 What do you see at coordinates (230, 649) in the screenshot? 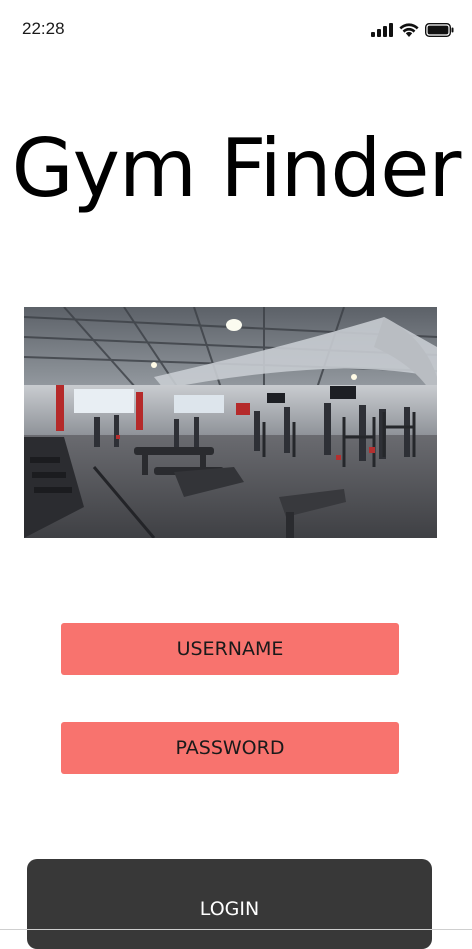
I see `username-field` at bounding box center [230, 649].